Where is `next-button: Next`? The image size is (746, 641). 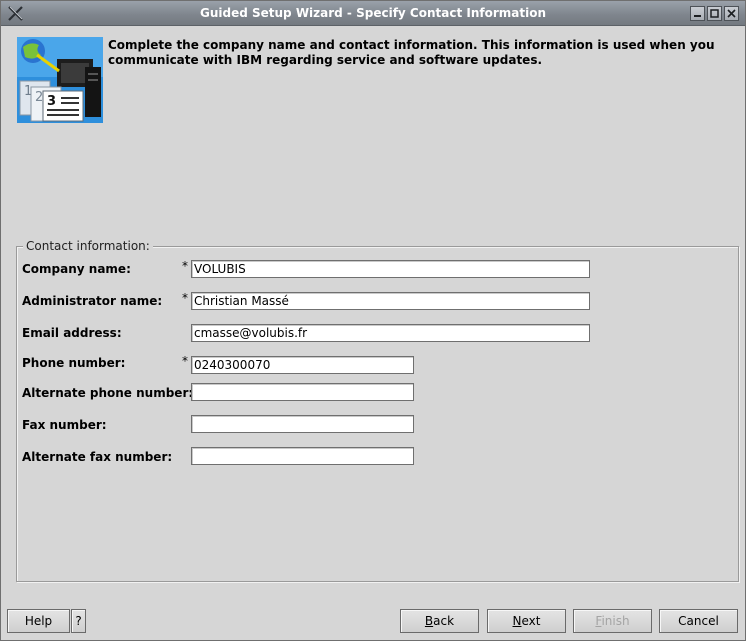 next-button: Next is located at coordinates (526, 621).